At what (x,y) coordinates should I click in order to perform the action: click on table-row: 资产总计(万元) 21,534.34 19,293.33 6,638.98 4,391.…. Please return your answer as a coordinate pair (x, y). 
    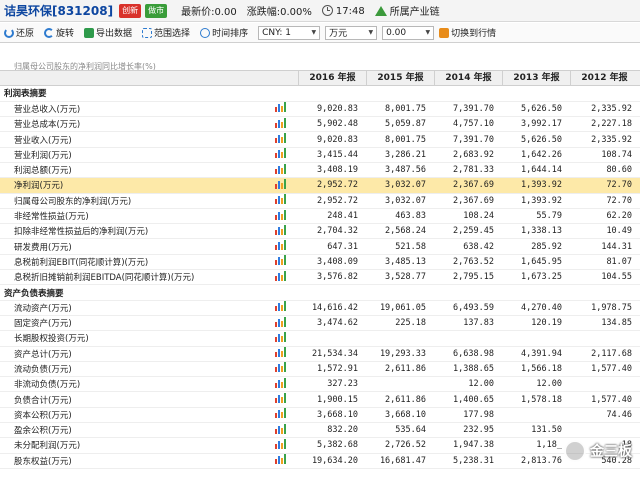
    Looking at the image, I should click on (320, 354).